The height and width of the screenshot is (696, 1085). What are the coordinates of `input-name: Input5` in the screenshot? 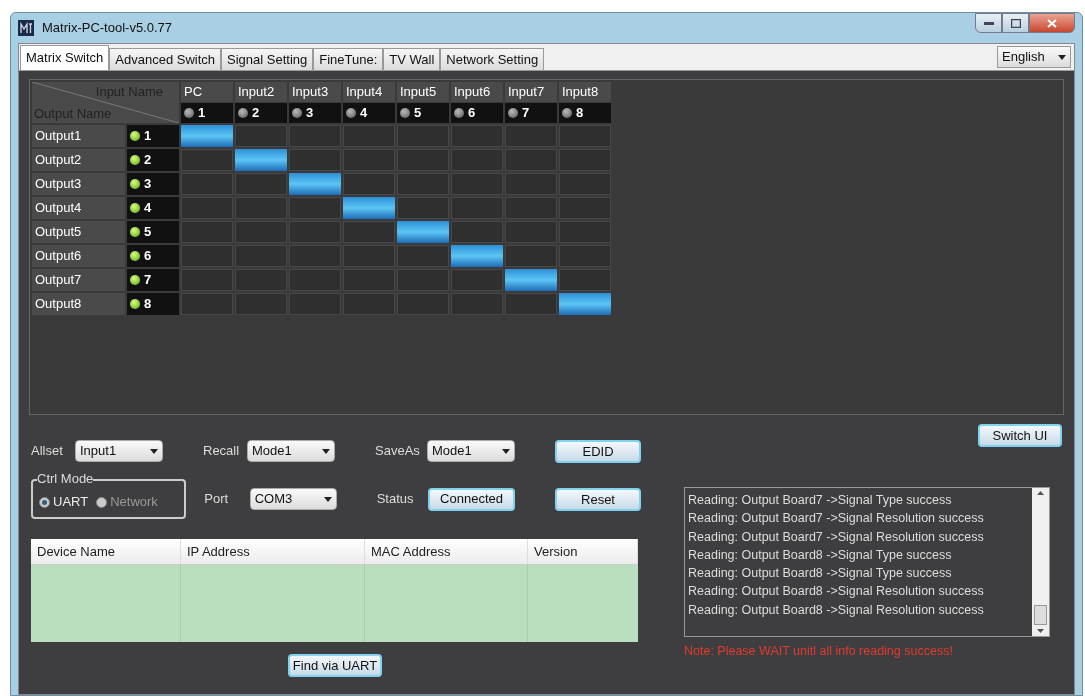 It's located at (423, 92).